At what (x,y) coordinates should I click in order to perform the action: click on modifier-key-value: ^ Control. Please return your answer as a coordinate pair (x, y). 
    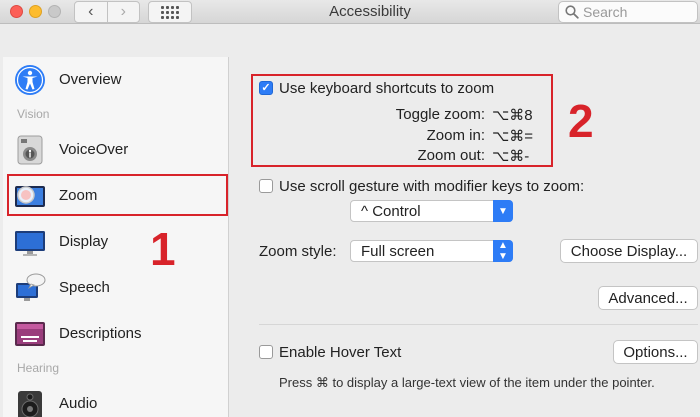
    Looking at the image, I should click on (391, 211).